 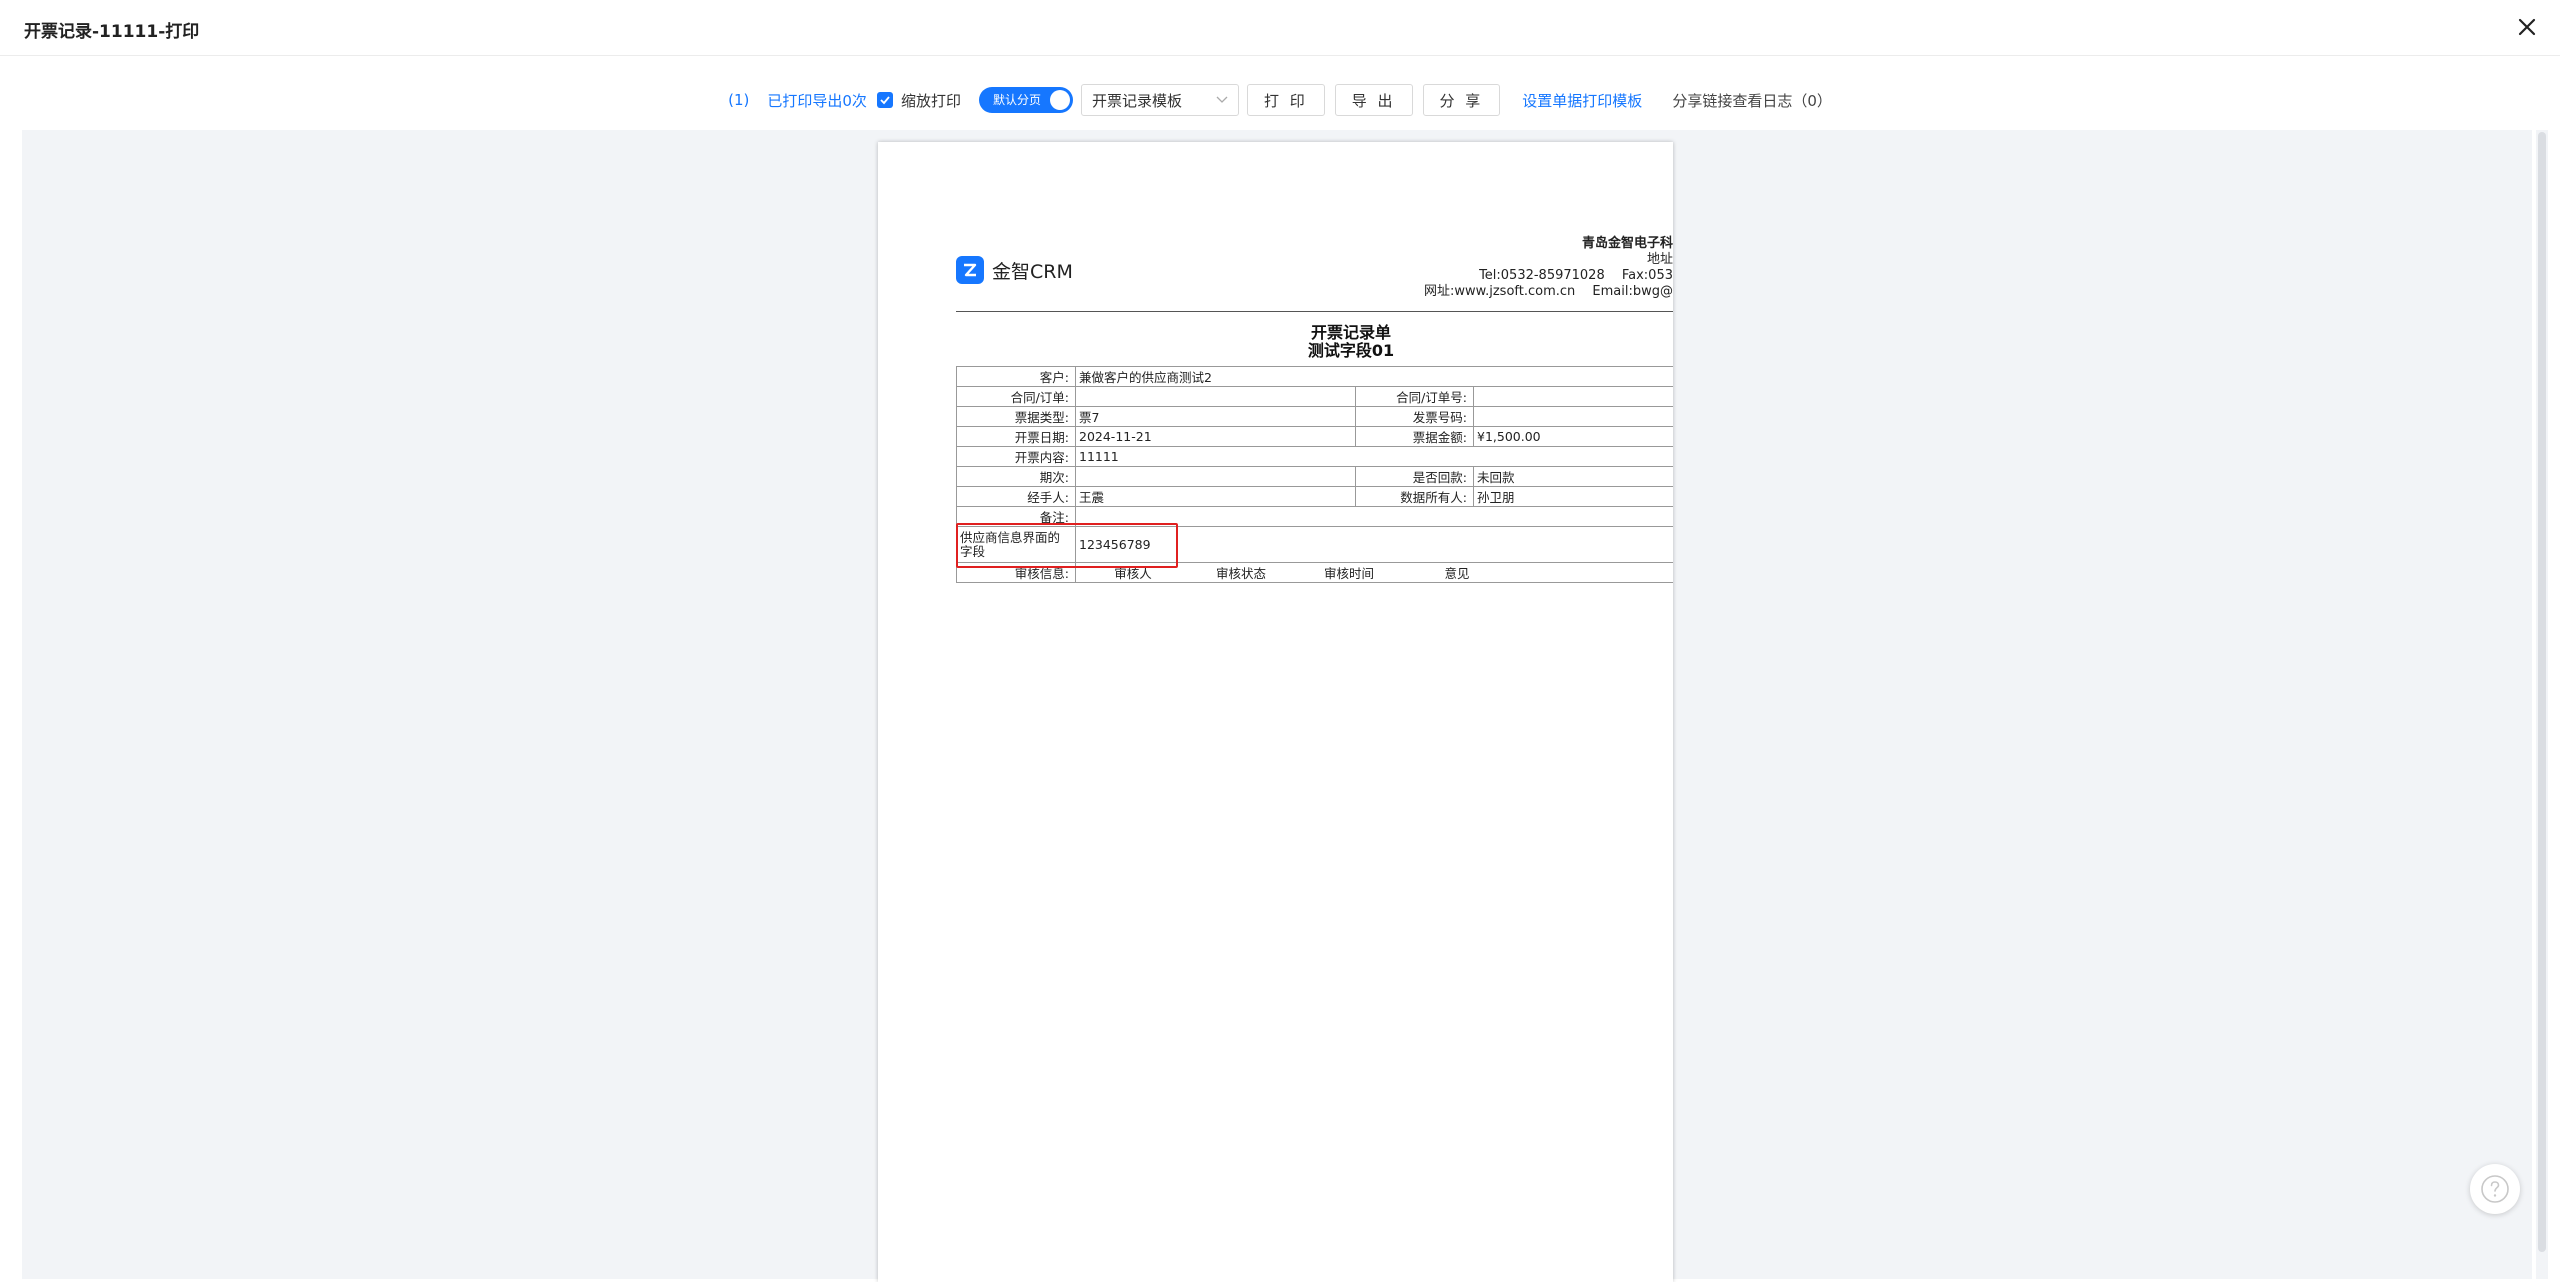 What do you see at coordinates (1573, 396) in the screenshot?
I see `contract-no-value` at bounding box center [1573, 396].